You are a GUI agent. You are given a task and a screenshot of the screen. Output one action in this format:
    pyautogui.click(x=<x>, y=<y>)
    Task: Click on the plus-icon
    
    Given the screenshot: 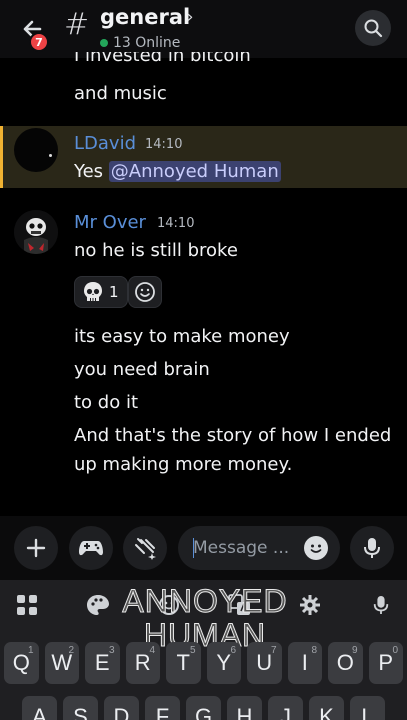 What is the action you would take?
    pyautogui.click(x=36, y=548)
    